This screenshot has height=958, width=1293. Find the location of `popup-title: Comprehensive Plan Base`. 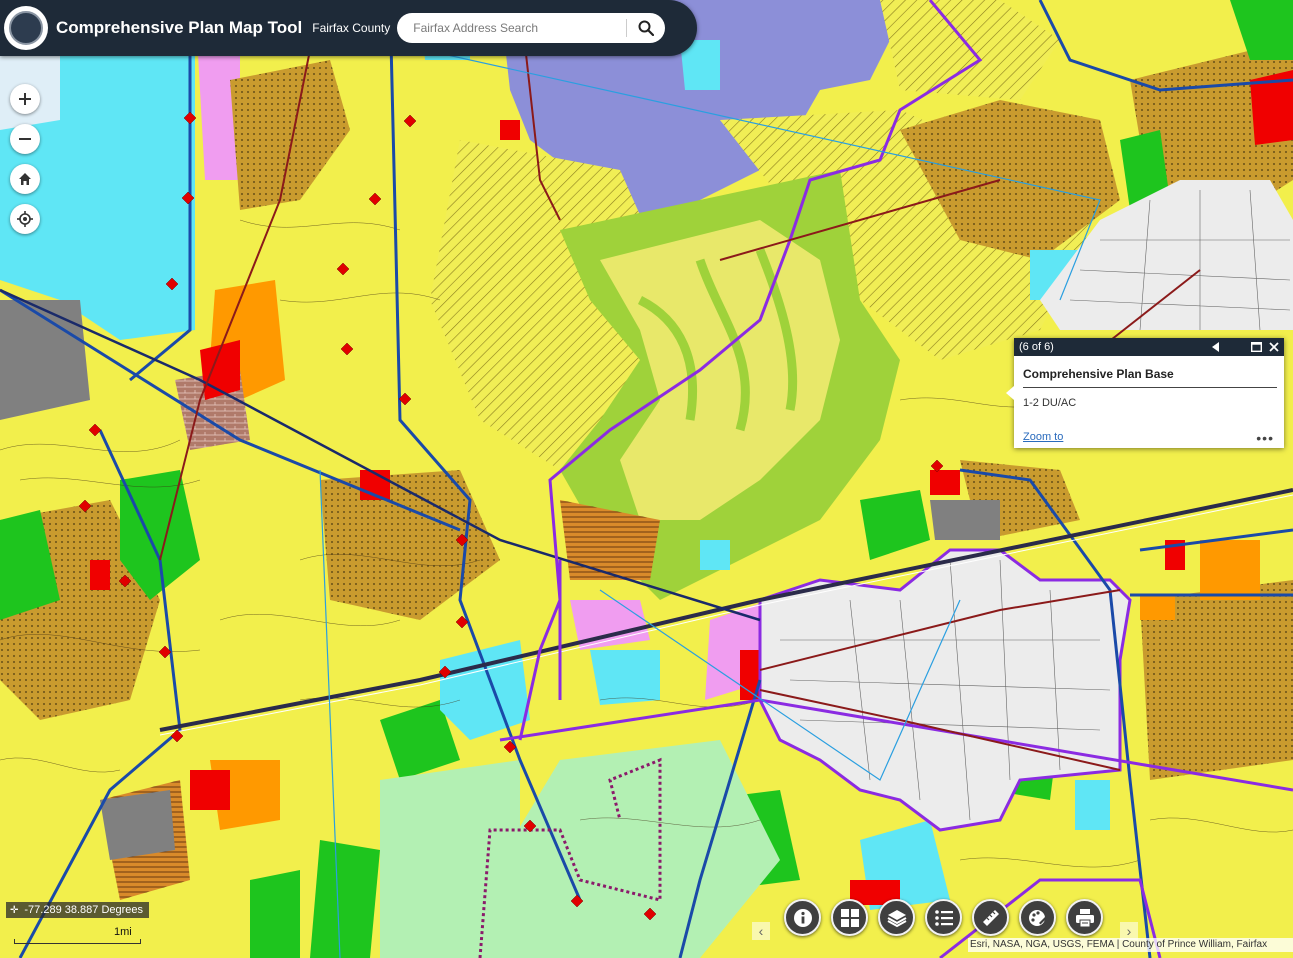

popup-title: Comprehensive Plan Base is located at coordinates (1098, 374).